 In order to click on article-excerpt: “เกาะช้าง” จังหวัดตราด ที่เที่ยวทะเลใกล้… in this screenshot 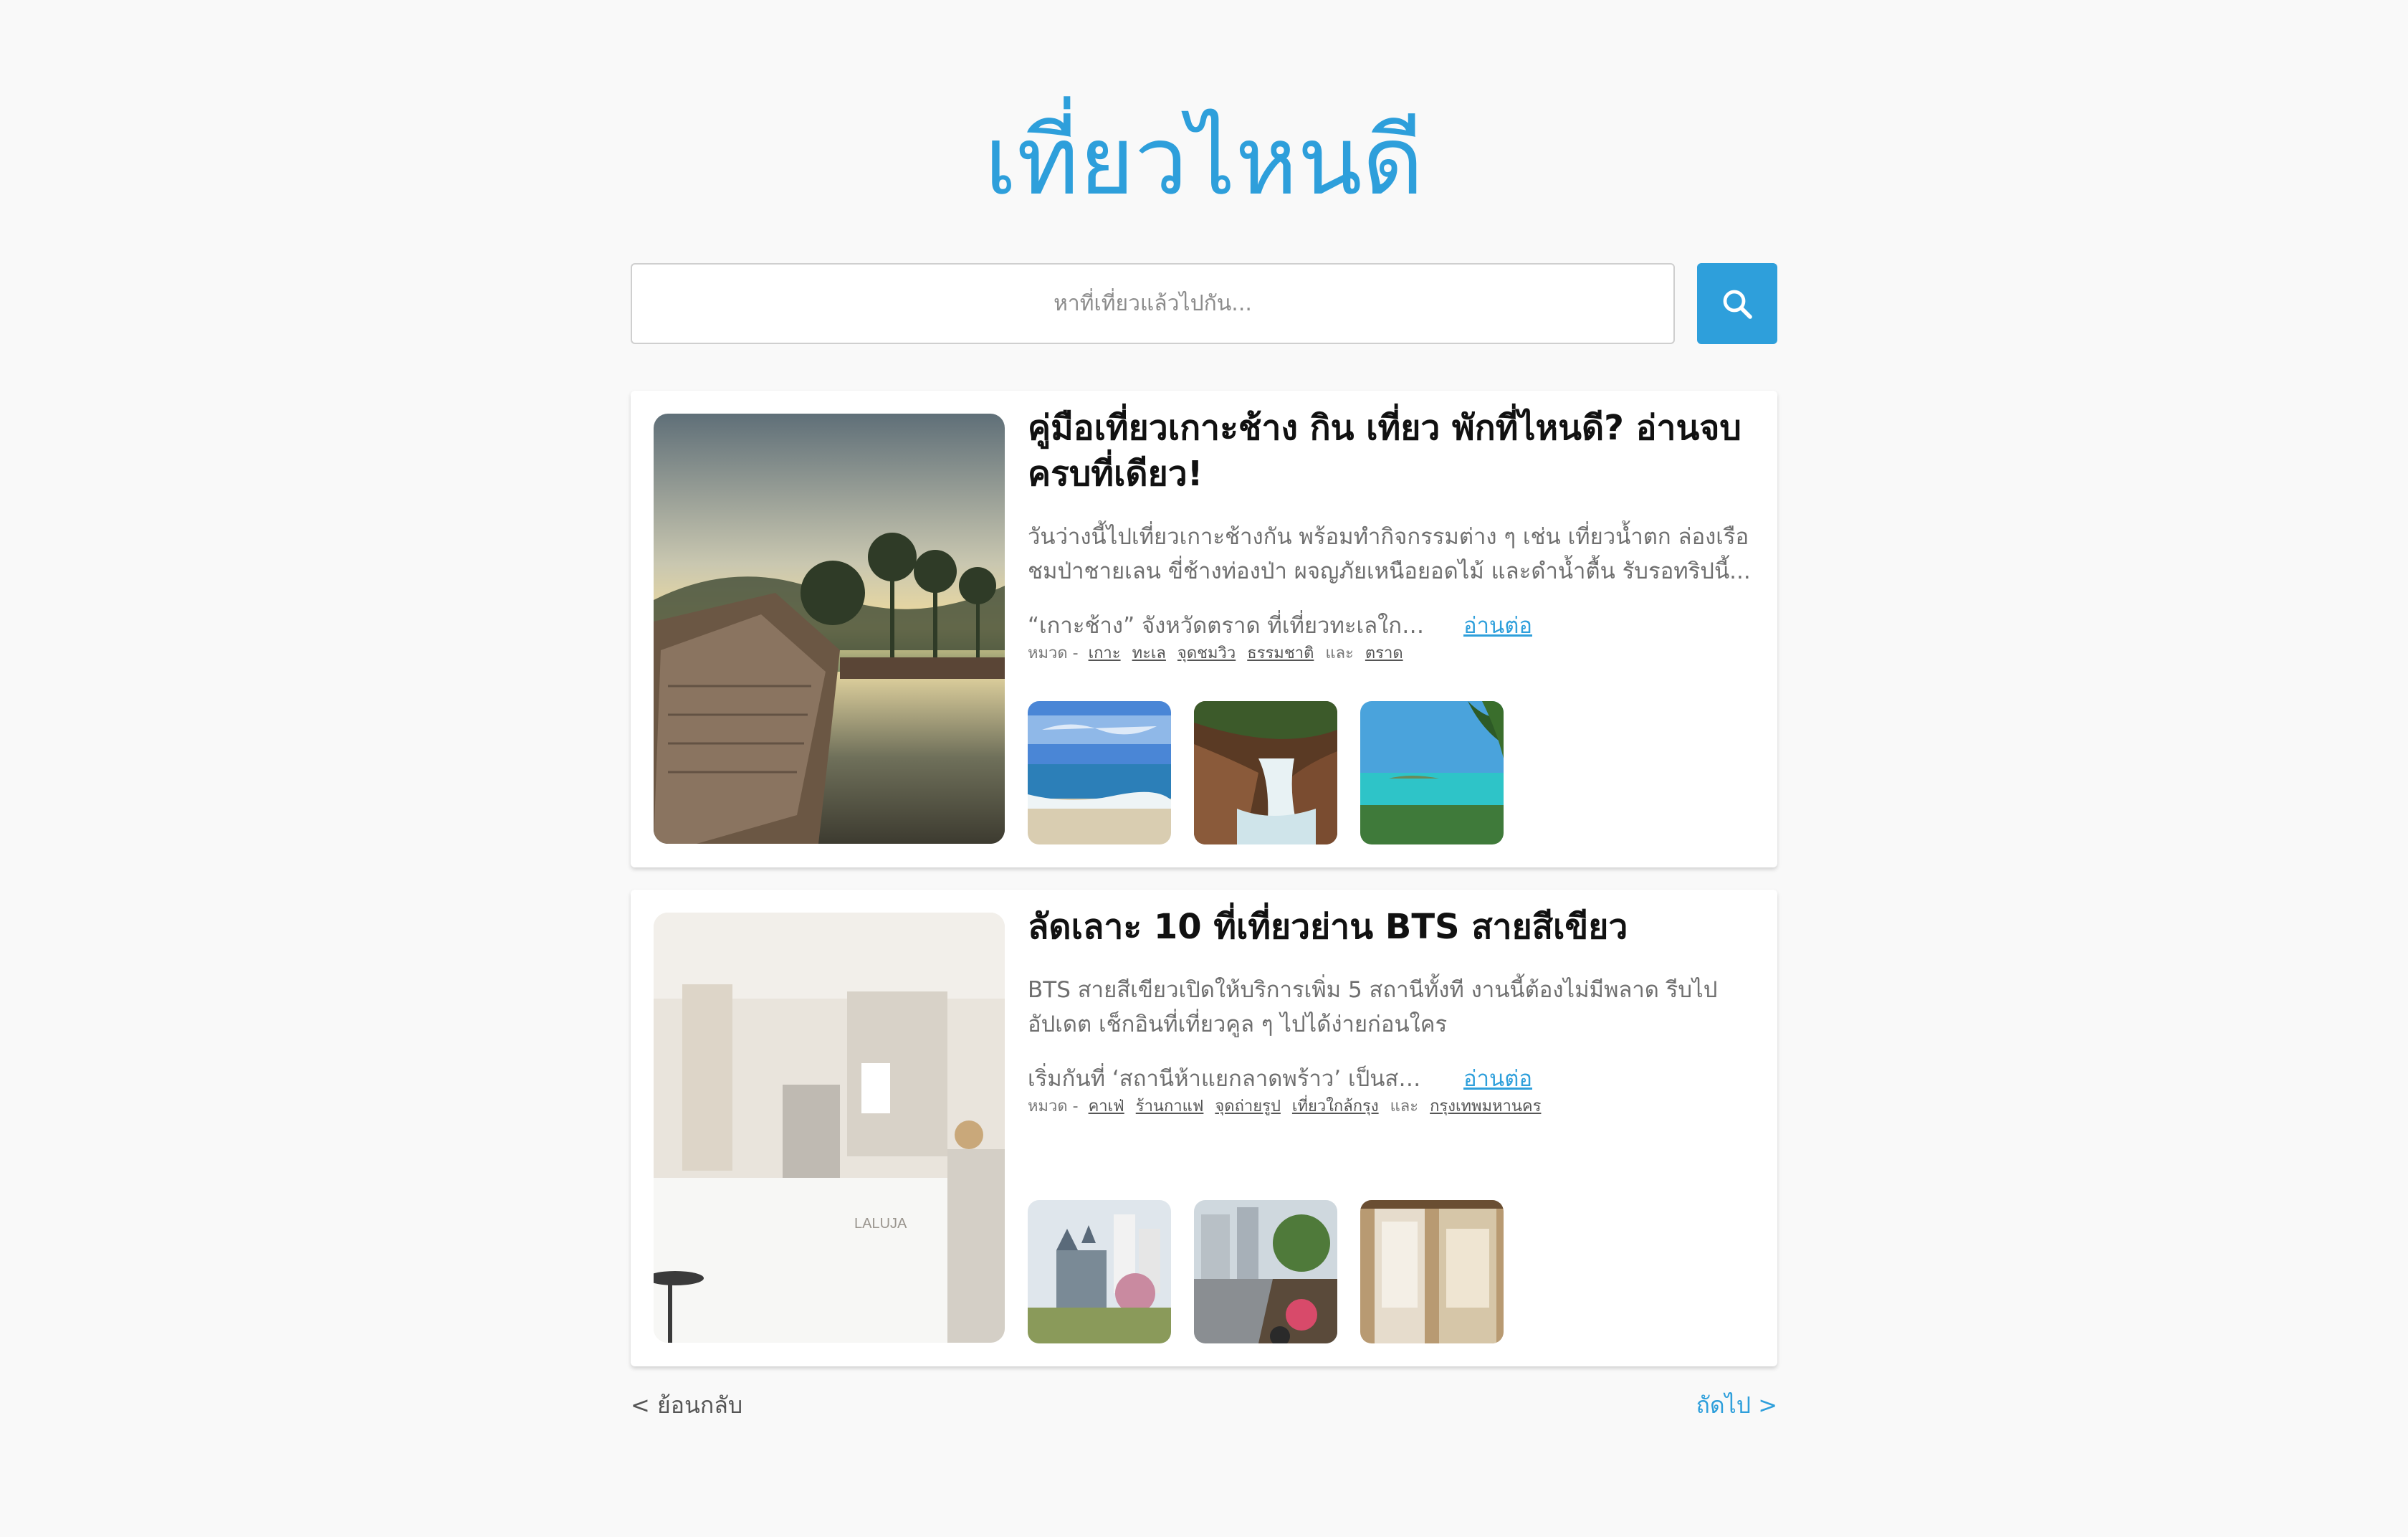, I will do `click(1228, 626)`.